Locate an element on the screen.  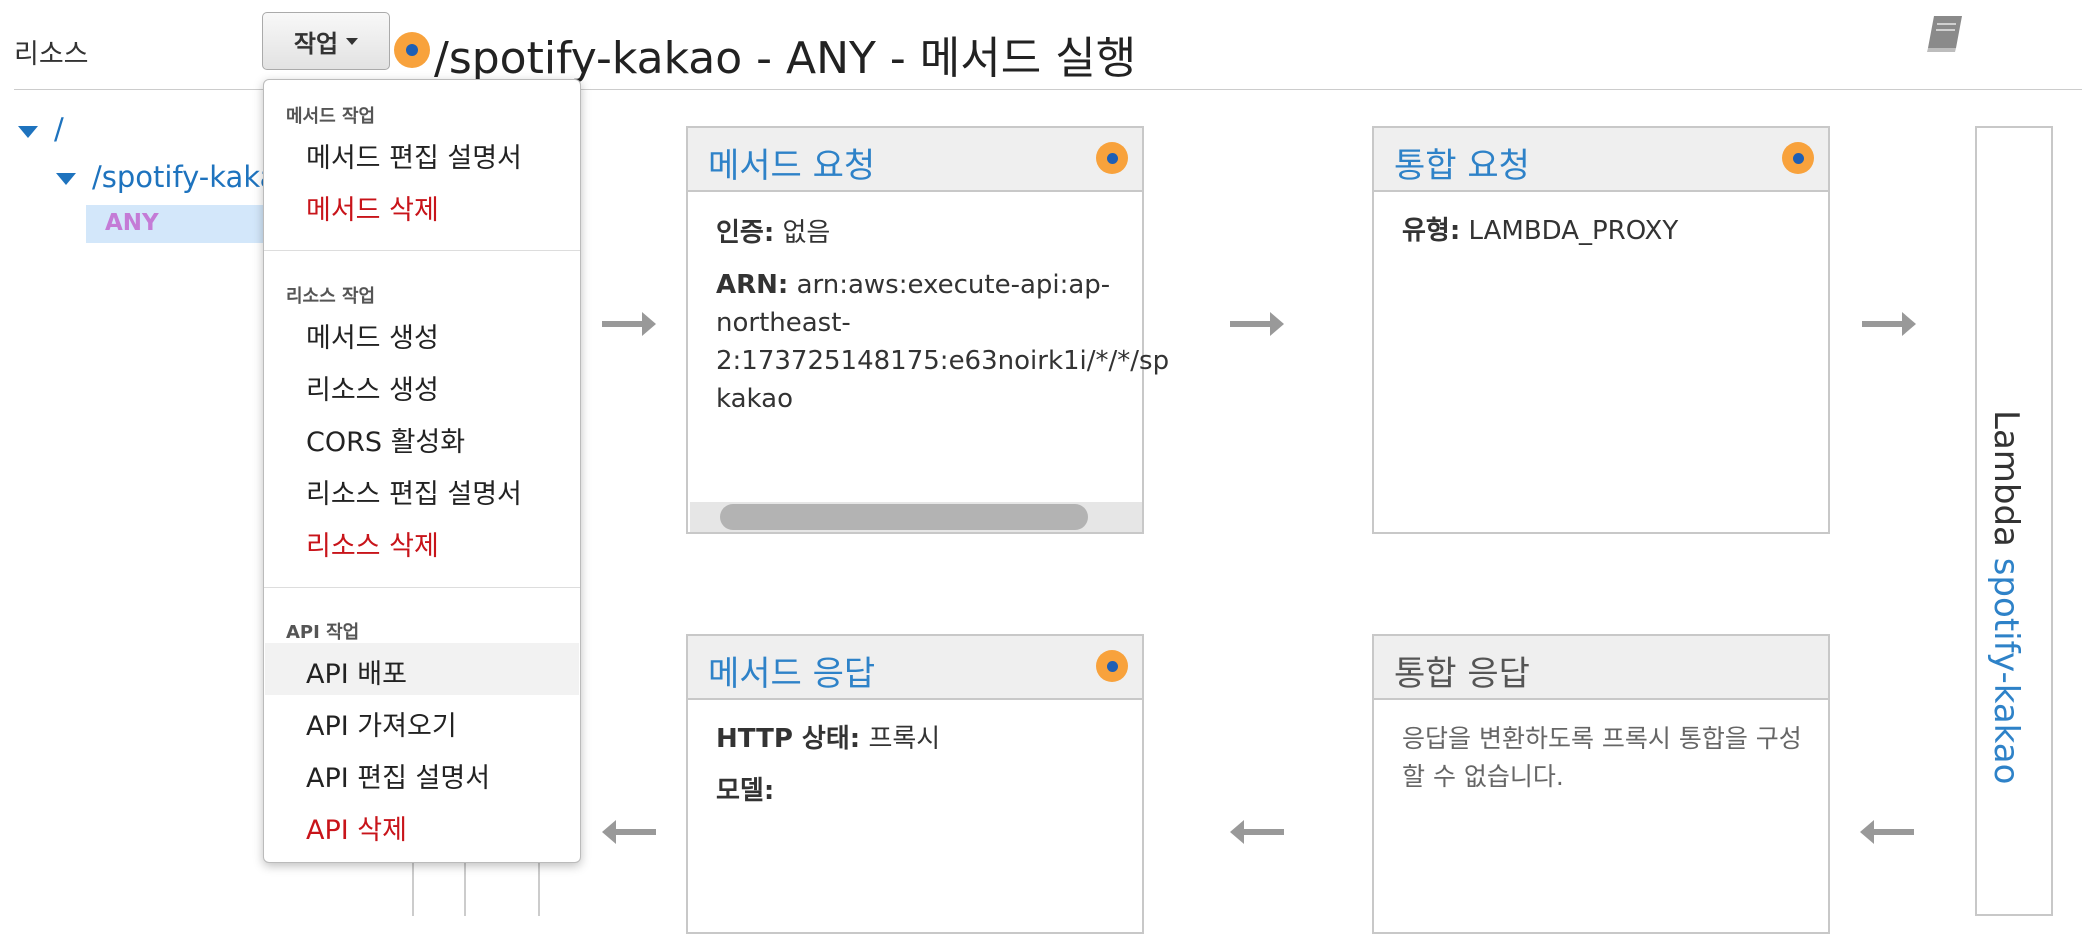
menu-item-delete-method: 메서드 삭제 is located at coordinates (372, 207).